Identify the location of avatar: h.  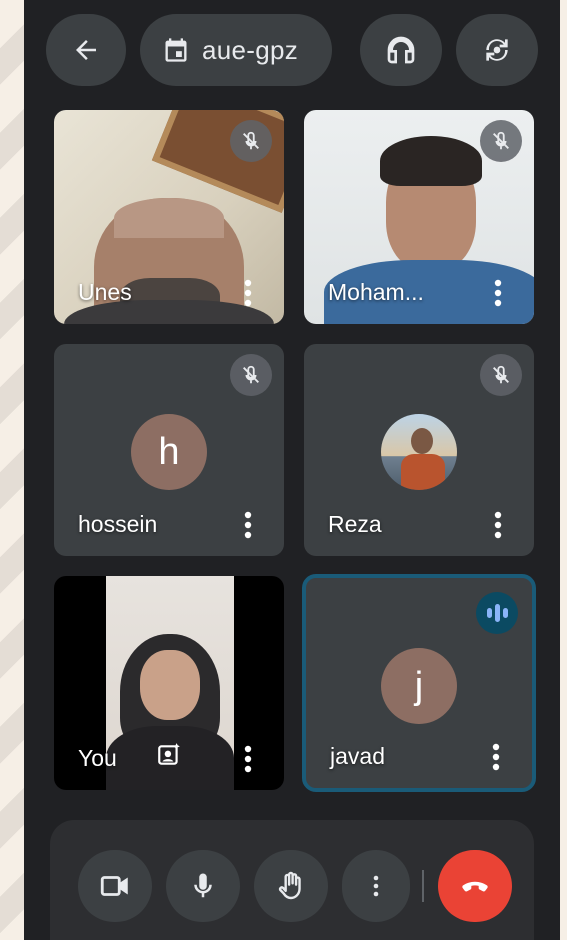
(169, 452).